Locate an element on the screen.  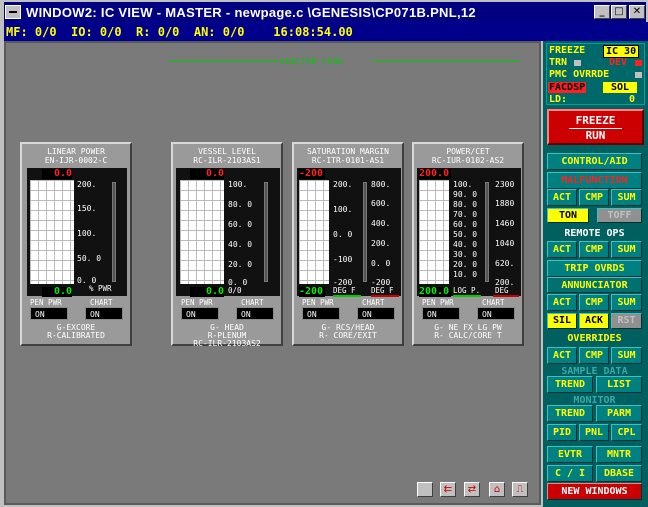
monitor-trend-button: TREND is located at coordinates (570, 413).